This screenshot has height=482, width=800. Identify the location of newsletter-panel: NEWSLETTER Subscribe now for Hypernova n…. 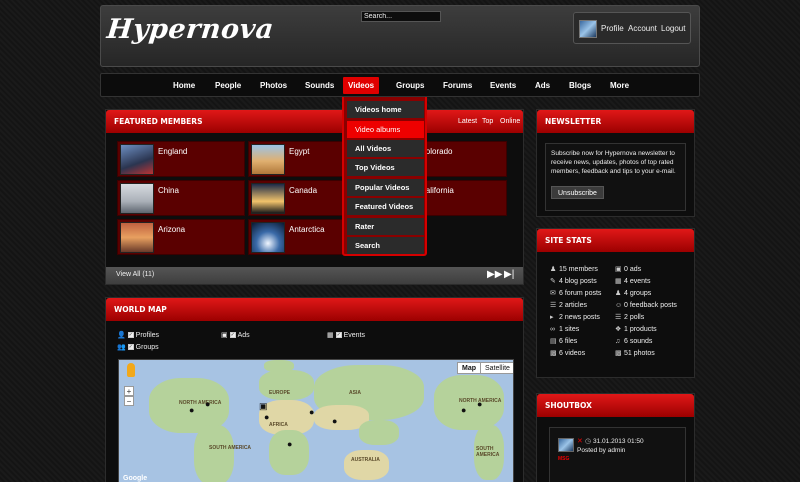
(615, 163).